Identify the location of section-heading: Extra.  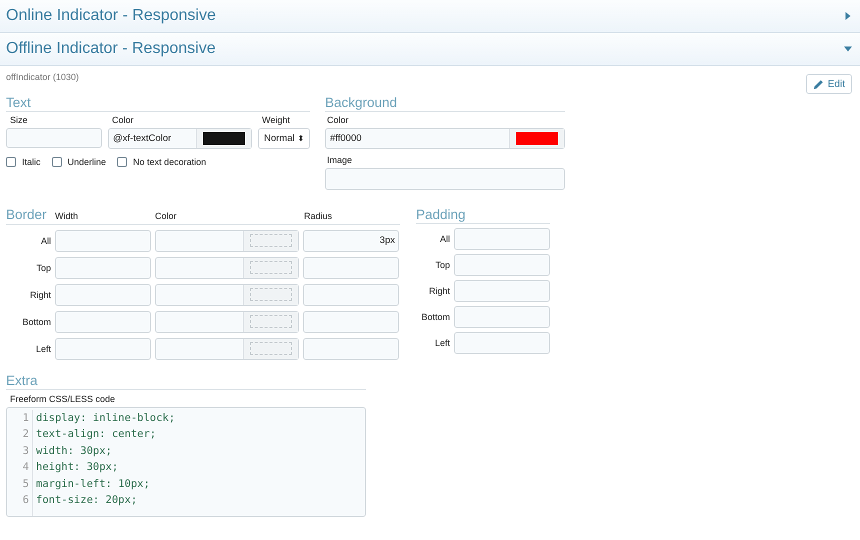
(186, 381).